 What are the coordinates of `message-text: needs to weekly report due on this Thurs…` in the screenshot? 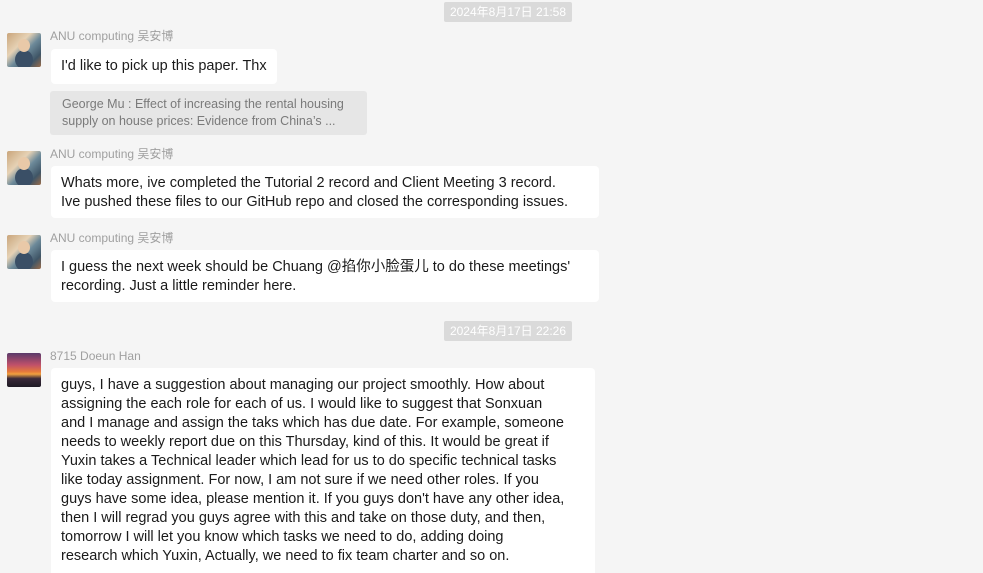 It's located at (305, 442).